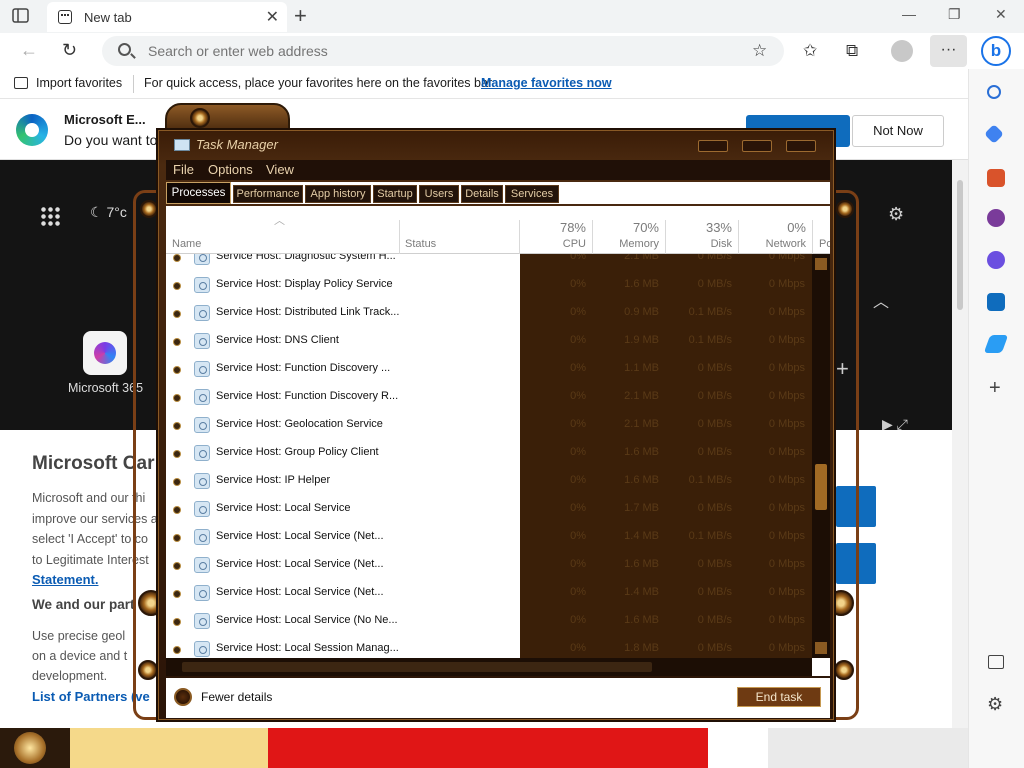 Image resolution: width=1024 pixels, height=768 pixels. What do you see at coordinates (996, 302) in the screenshot?
I see `sidebar-outlook-icon` at bounding box center [996, 302].